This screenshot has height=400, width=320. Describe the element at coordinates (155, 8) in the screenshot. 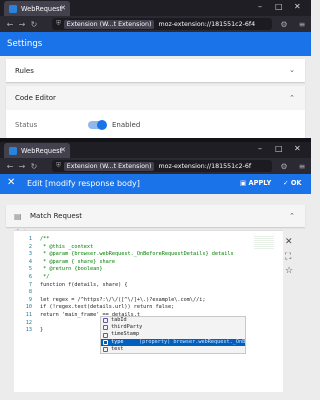

I see `window1-titlebar: WebRequest ✕ – □ ✕` at that location.